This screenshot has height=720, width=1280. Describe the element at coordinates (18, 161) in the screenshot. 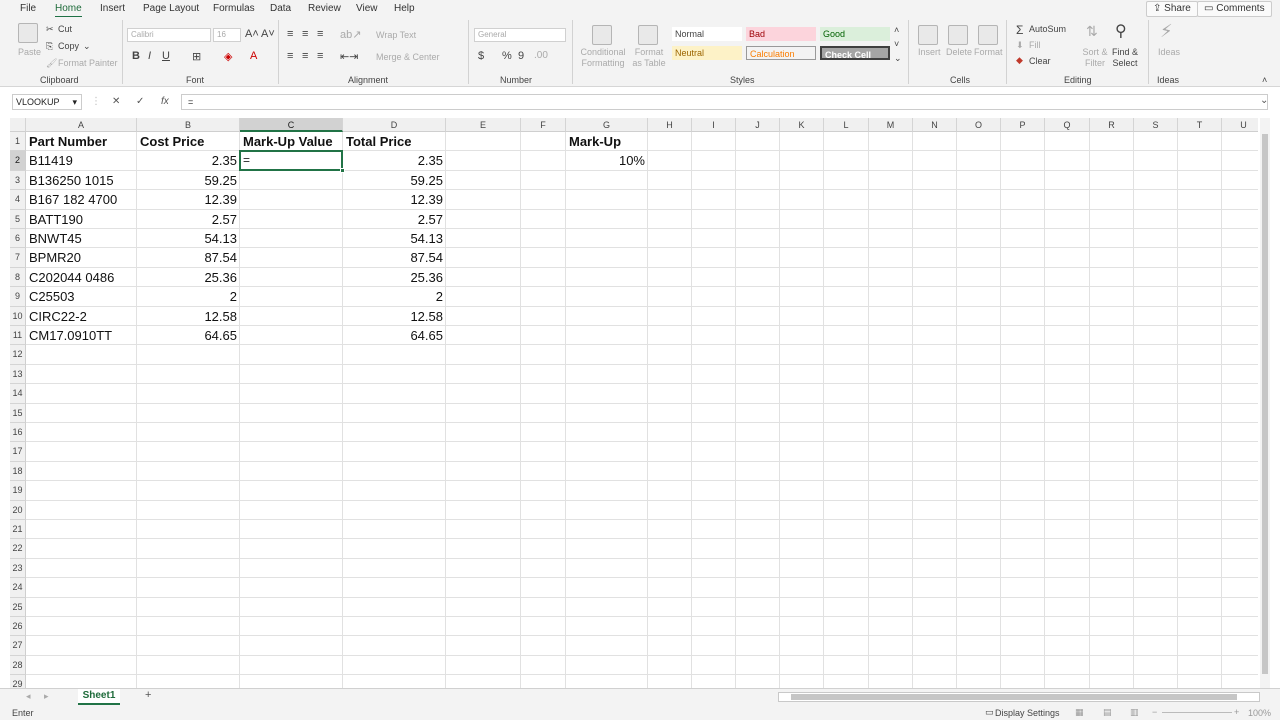

I see `row-header-2: 2` at that location.